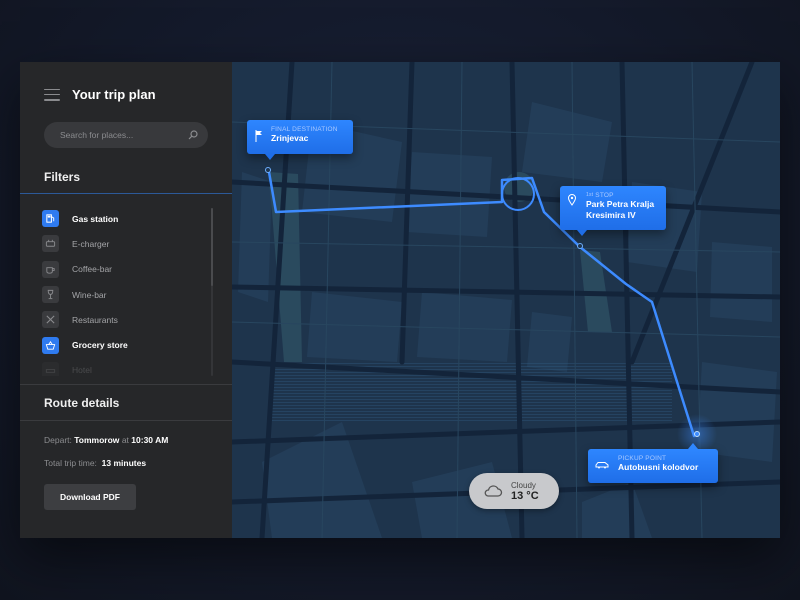  Describe the element at coordinates (304, 129) in the screenshot. I see `final-destination-label: FINAL DESTINATION` at that location.